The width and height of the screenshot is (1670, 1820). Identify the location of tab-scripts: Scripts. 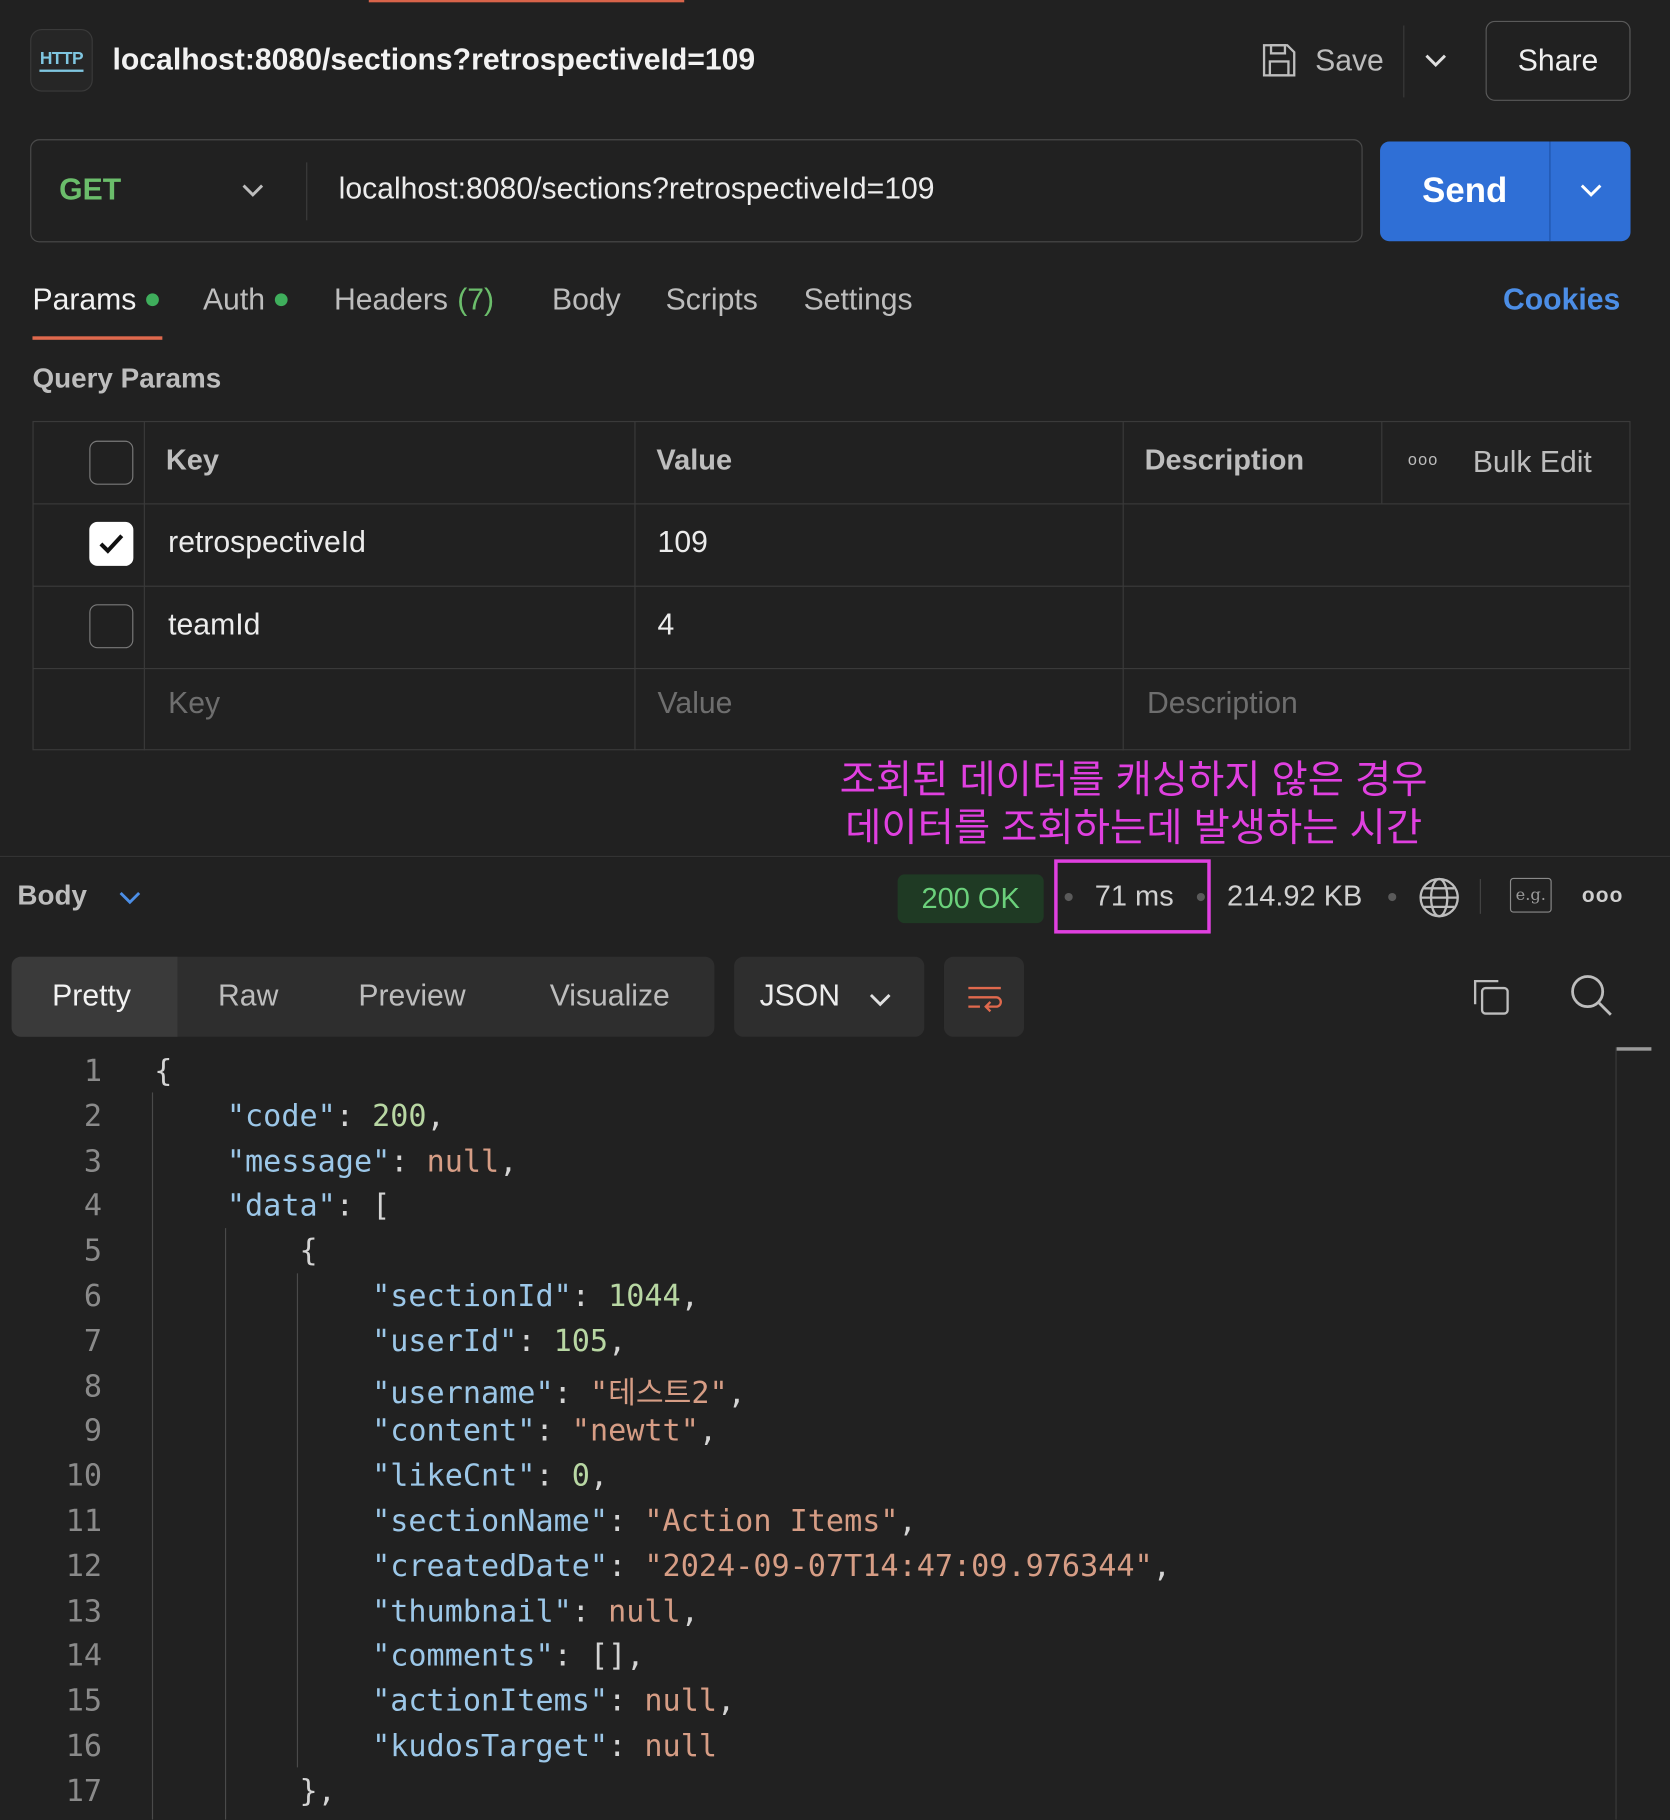
(712, 300).